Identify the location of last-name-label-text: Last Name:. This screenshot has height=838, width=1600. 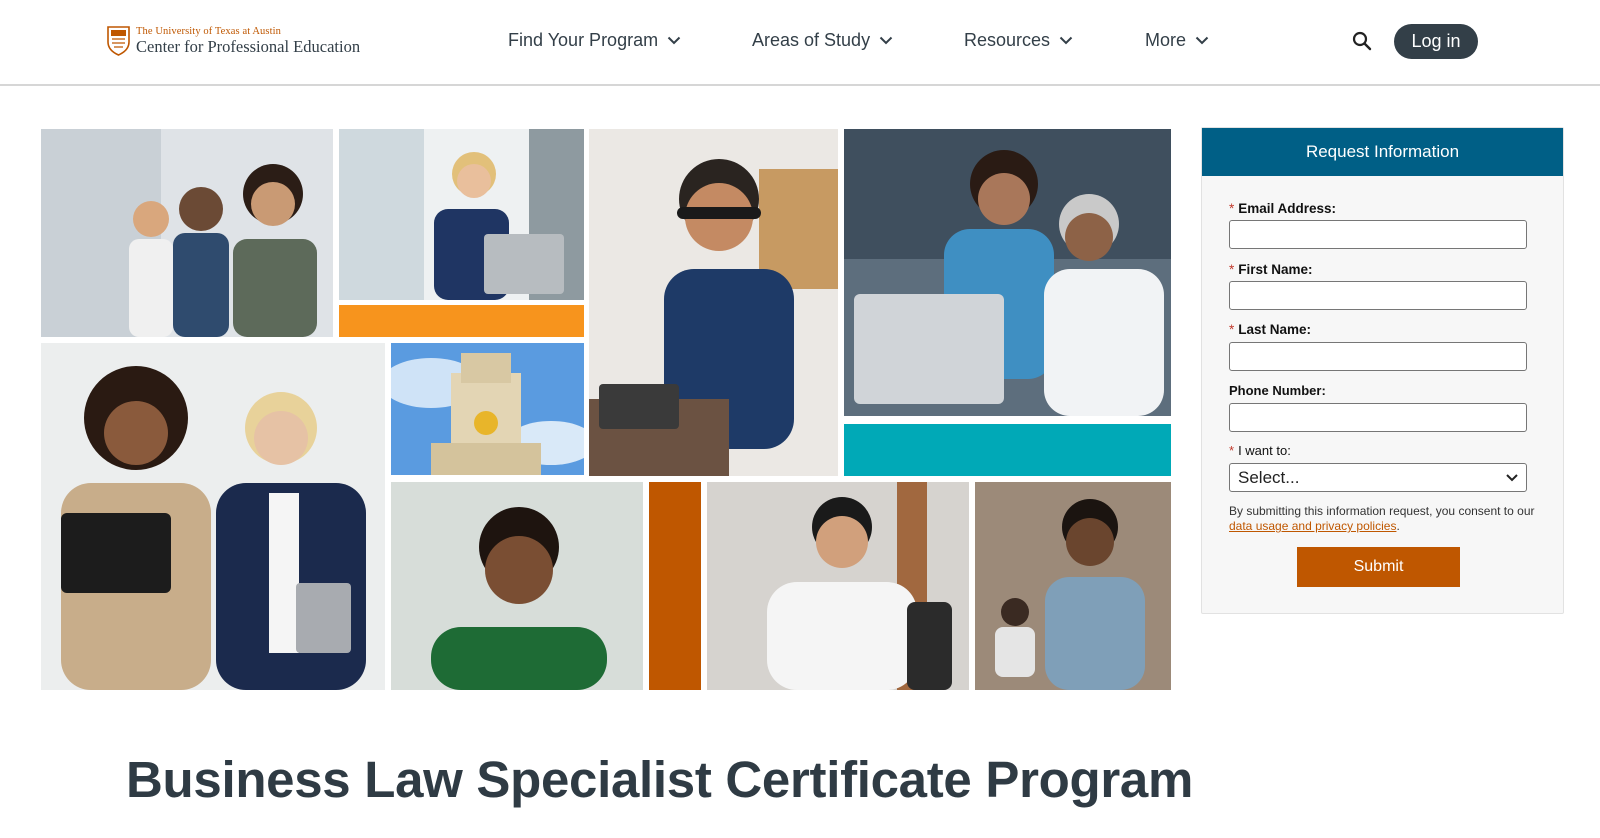
(1275, 329).